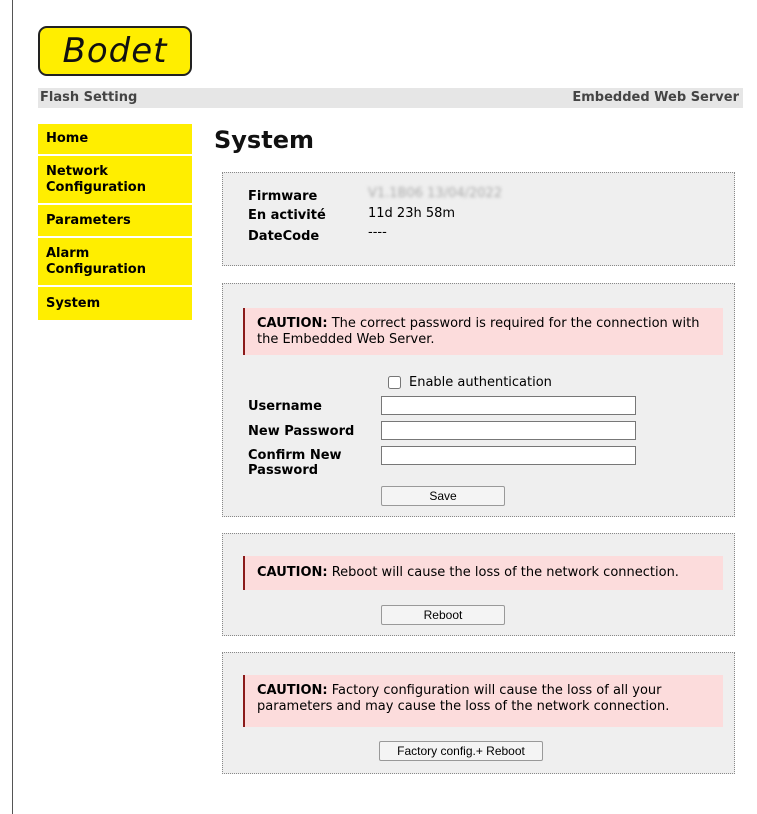 The image size is (757, 814). I want to click on sidebar-item-label: Network Configuration, so click(96, 179).